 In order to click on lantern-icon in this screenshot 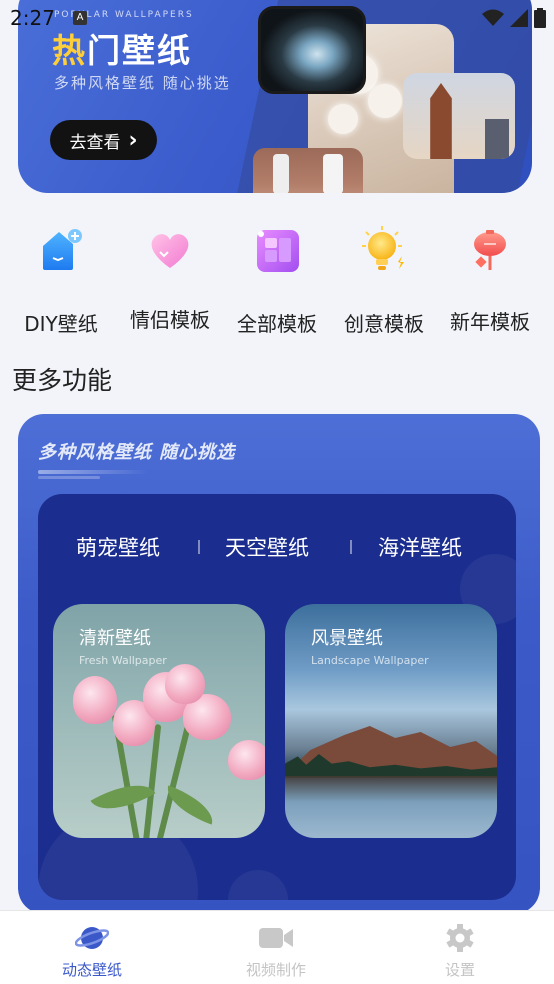, I will do `click(490, 250)`.